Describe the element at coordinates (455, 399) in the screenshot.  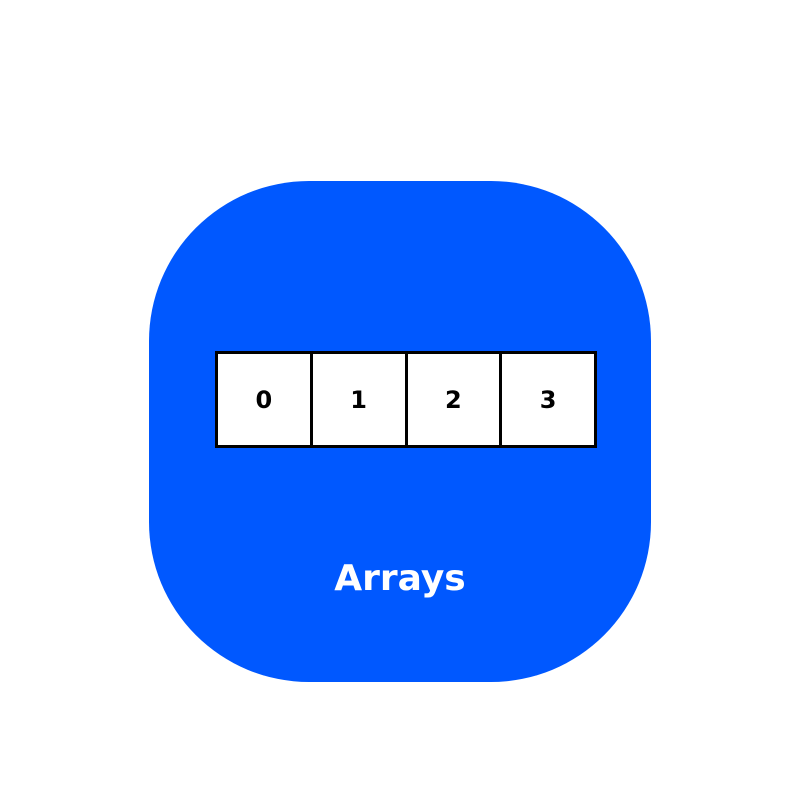
I see `array-cell-2: 2` at that location.